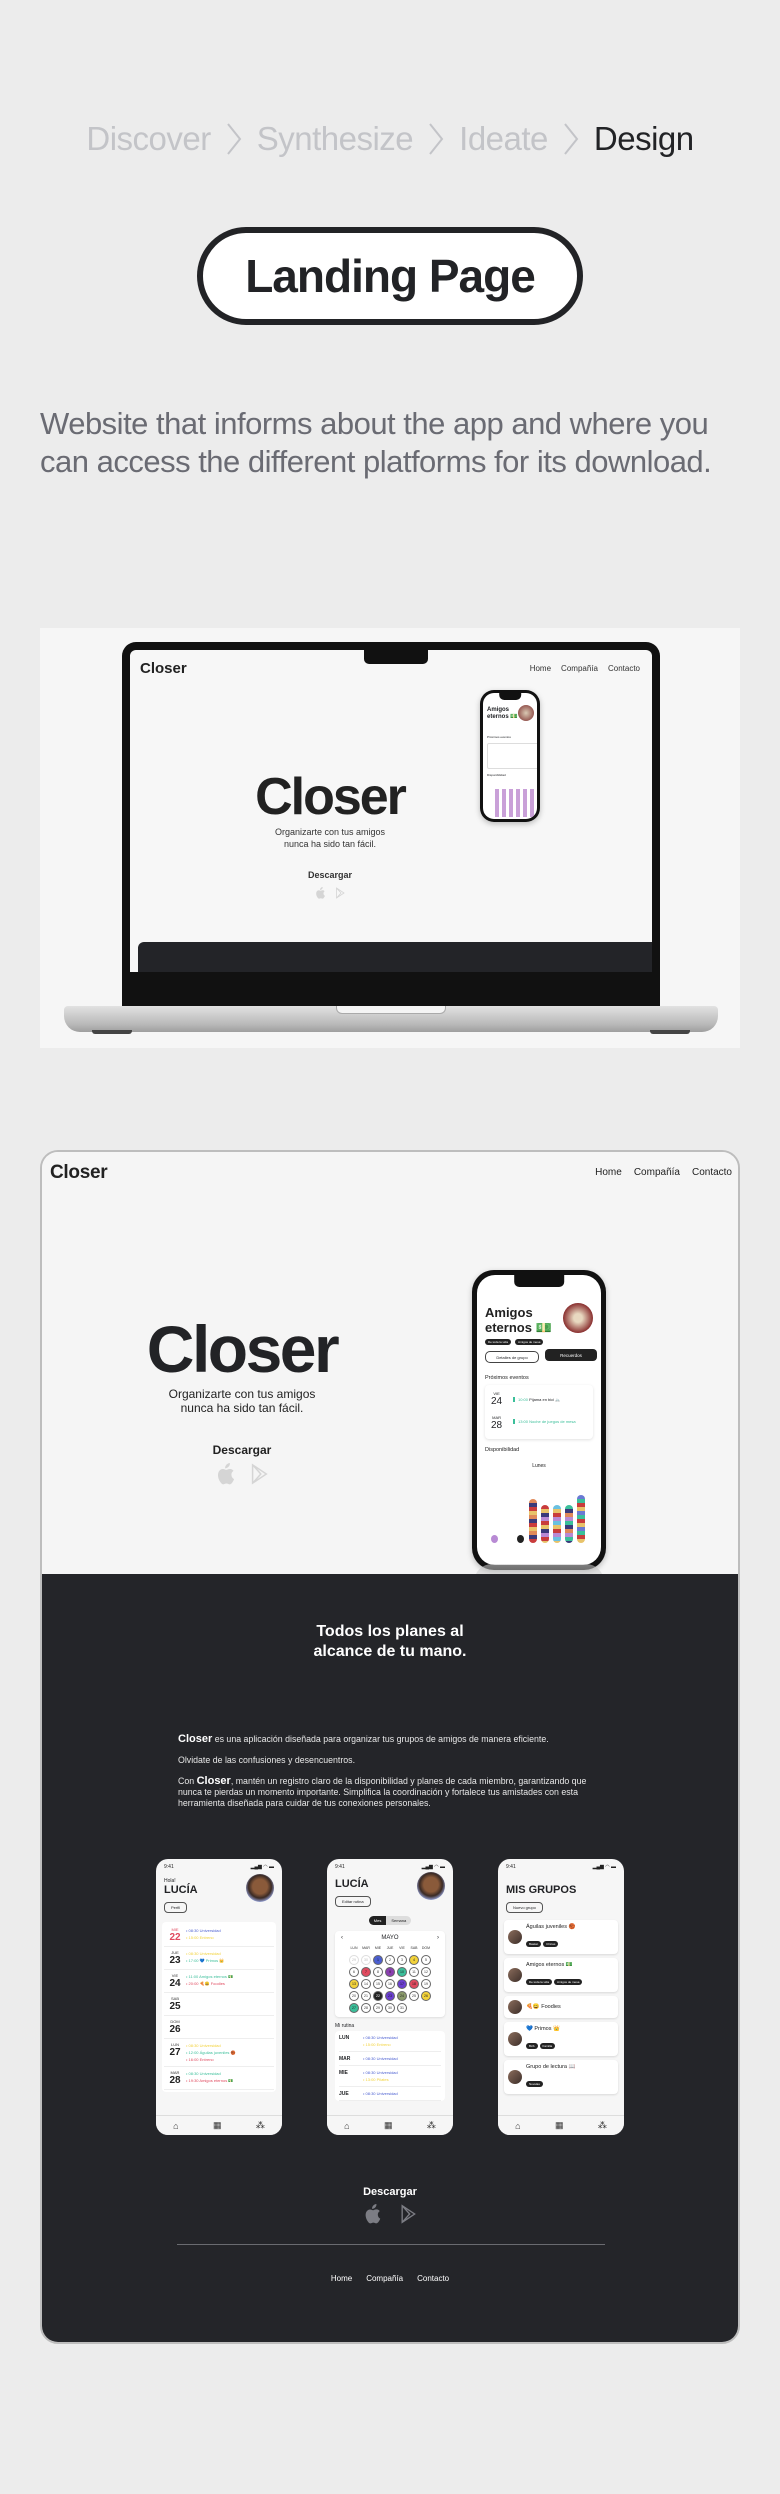 The image size is (780, 2494). What do you see at coordinates (148, 139) in the screenshot?
I see `breadcrumb-discover: Discover` at bounding box center [148, 139].